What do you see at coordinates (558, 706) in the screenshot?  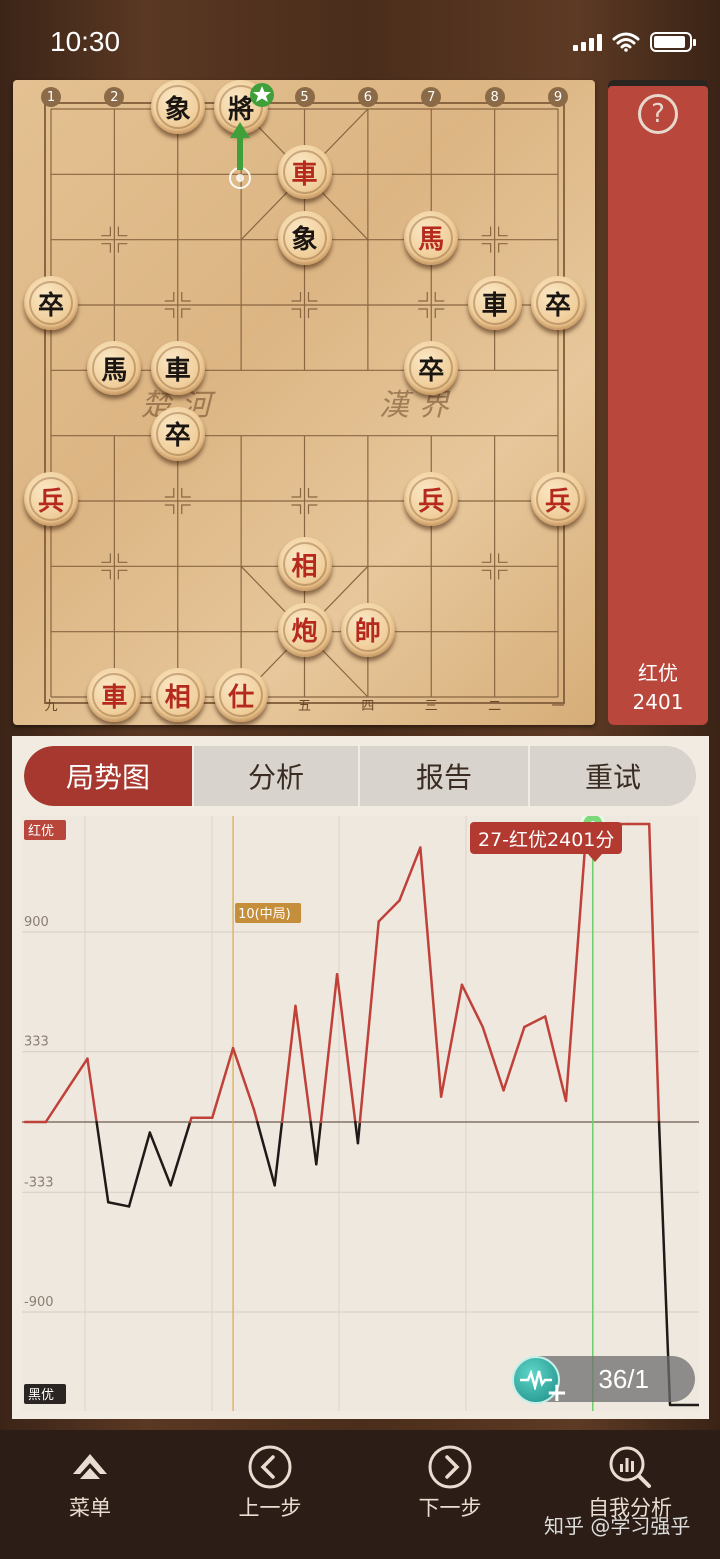 I see `file-label-bottom: 一` at bounding box center [558, 706].